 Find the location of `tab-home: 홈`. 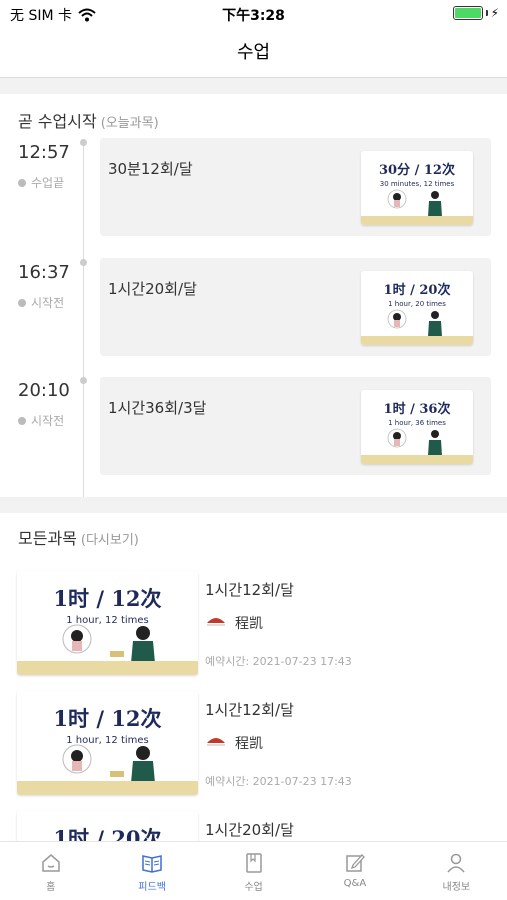

tab-home: 홈 is located at coordinates (50, 871).